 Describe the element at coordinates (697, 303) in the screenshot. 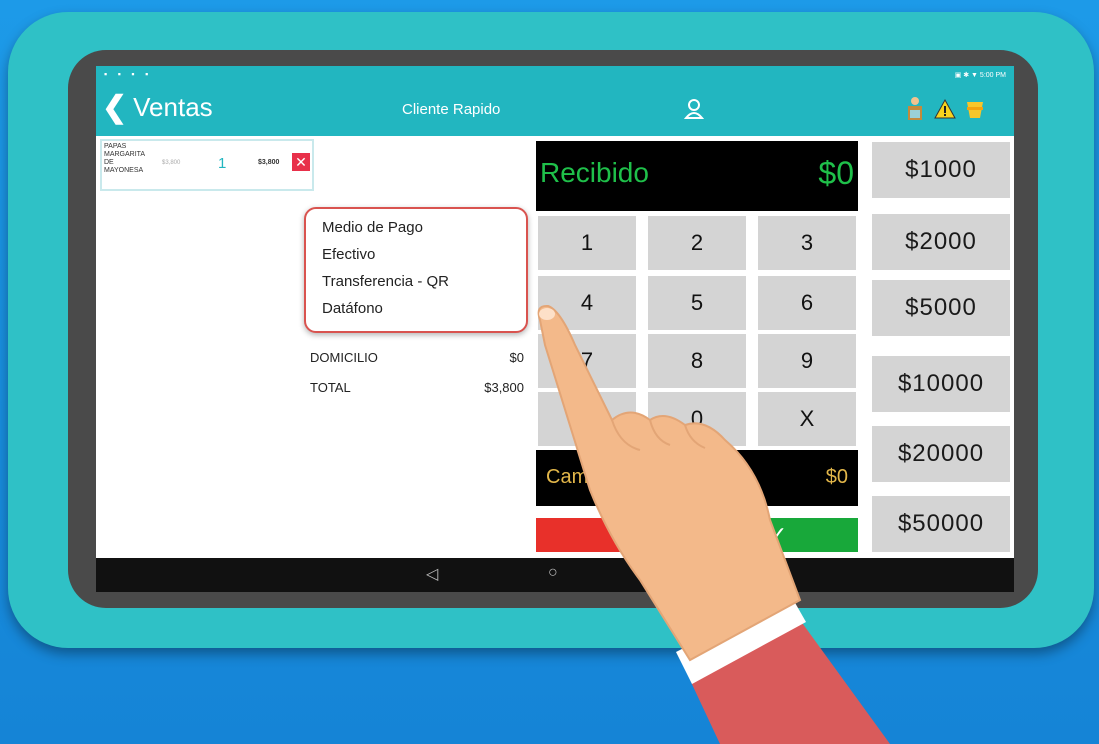

I see `key-5: 5` at that location.